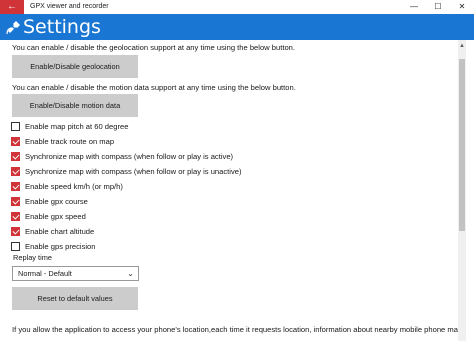  I want to click on option-speed-units: Enable speed km/h (or mp/h), so click(67, 186).